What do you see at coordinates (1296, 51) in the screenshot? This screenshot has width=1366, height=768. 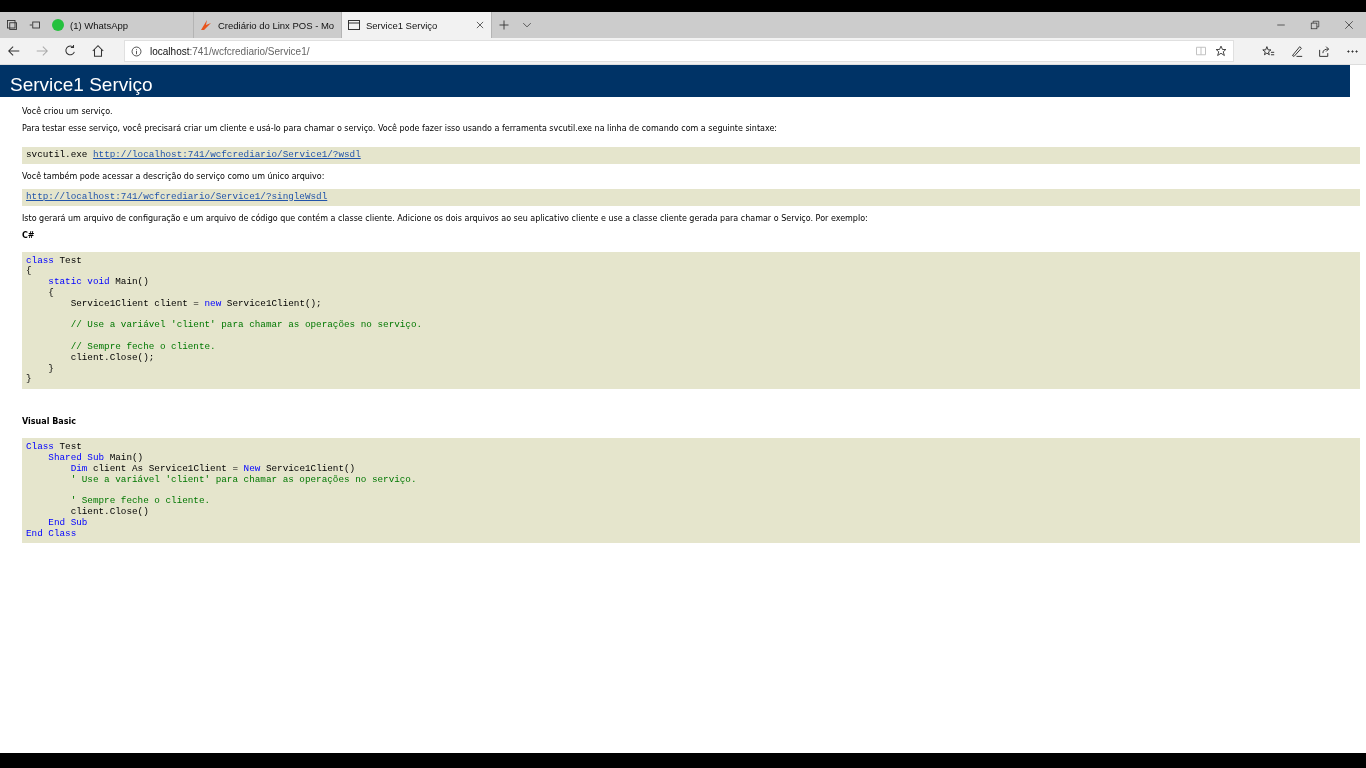 I see `pen-icon` at bounding box center [1296, 51].